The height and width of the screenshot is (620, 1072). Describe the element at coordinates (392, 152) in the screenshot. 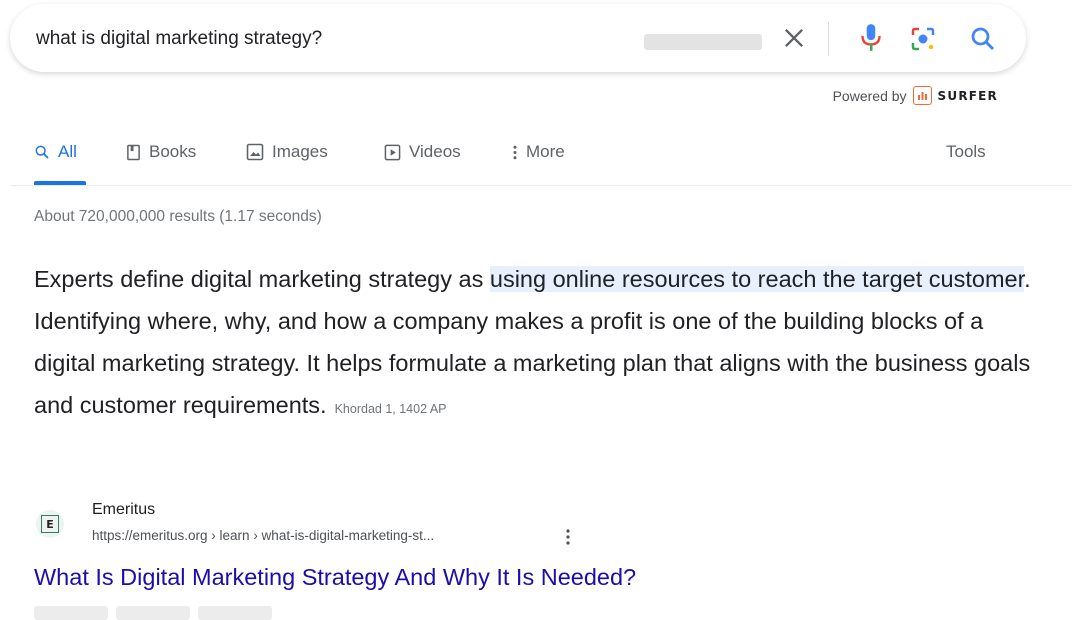

I see `video-icon` at that location.